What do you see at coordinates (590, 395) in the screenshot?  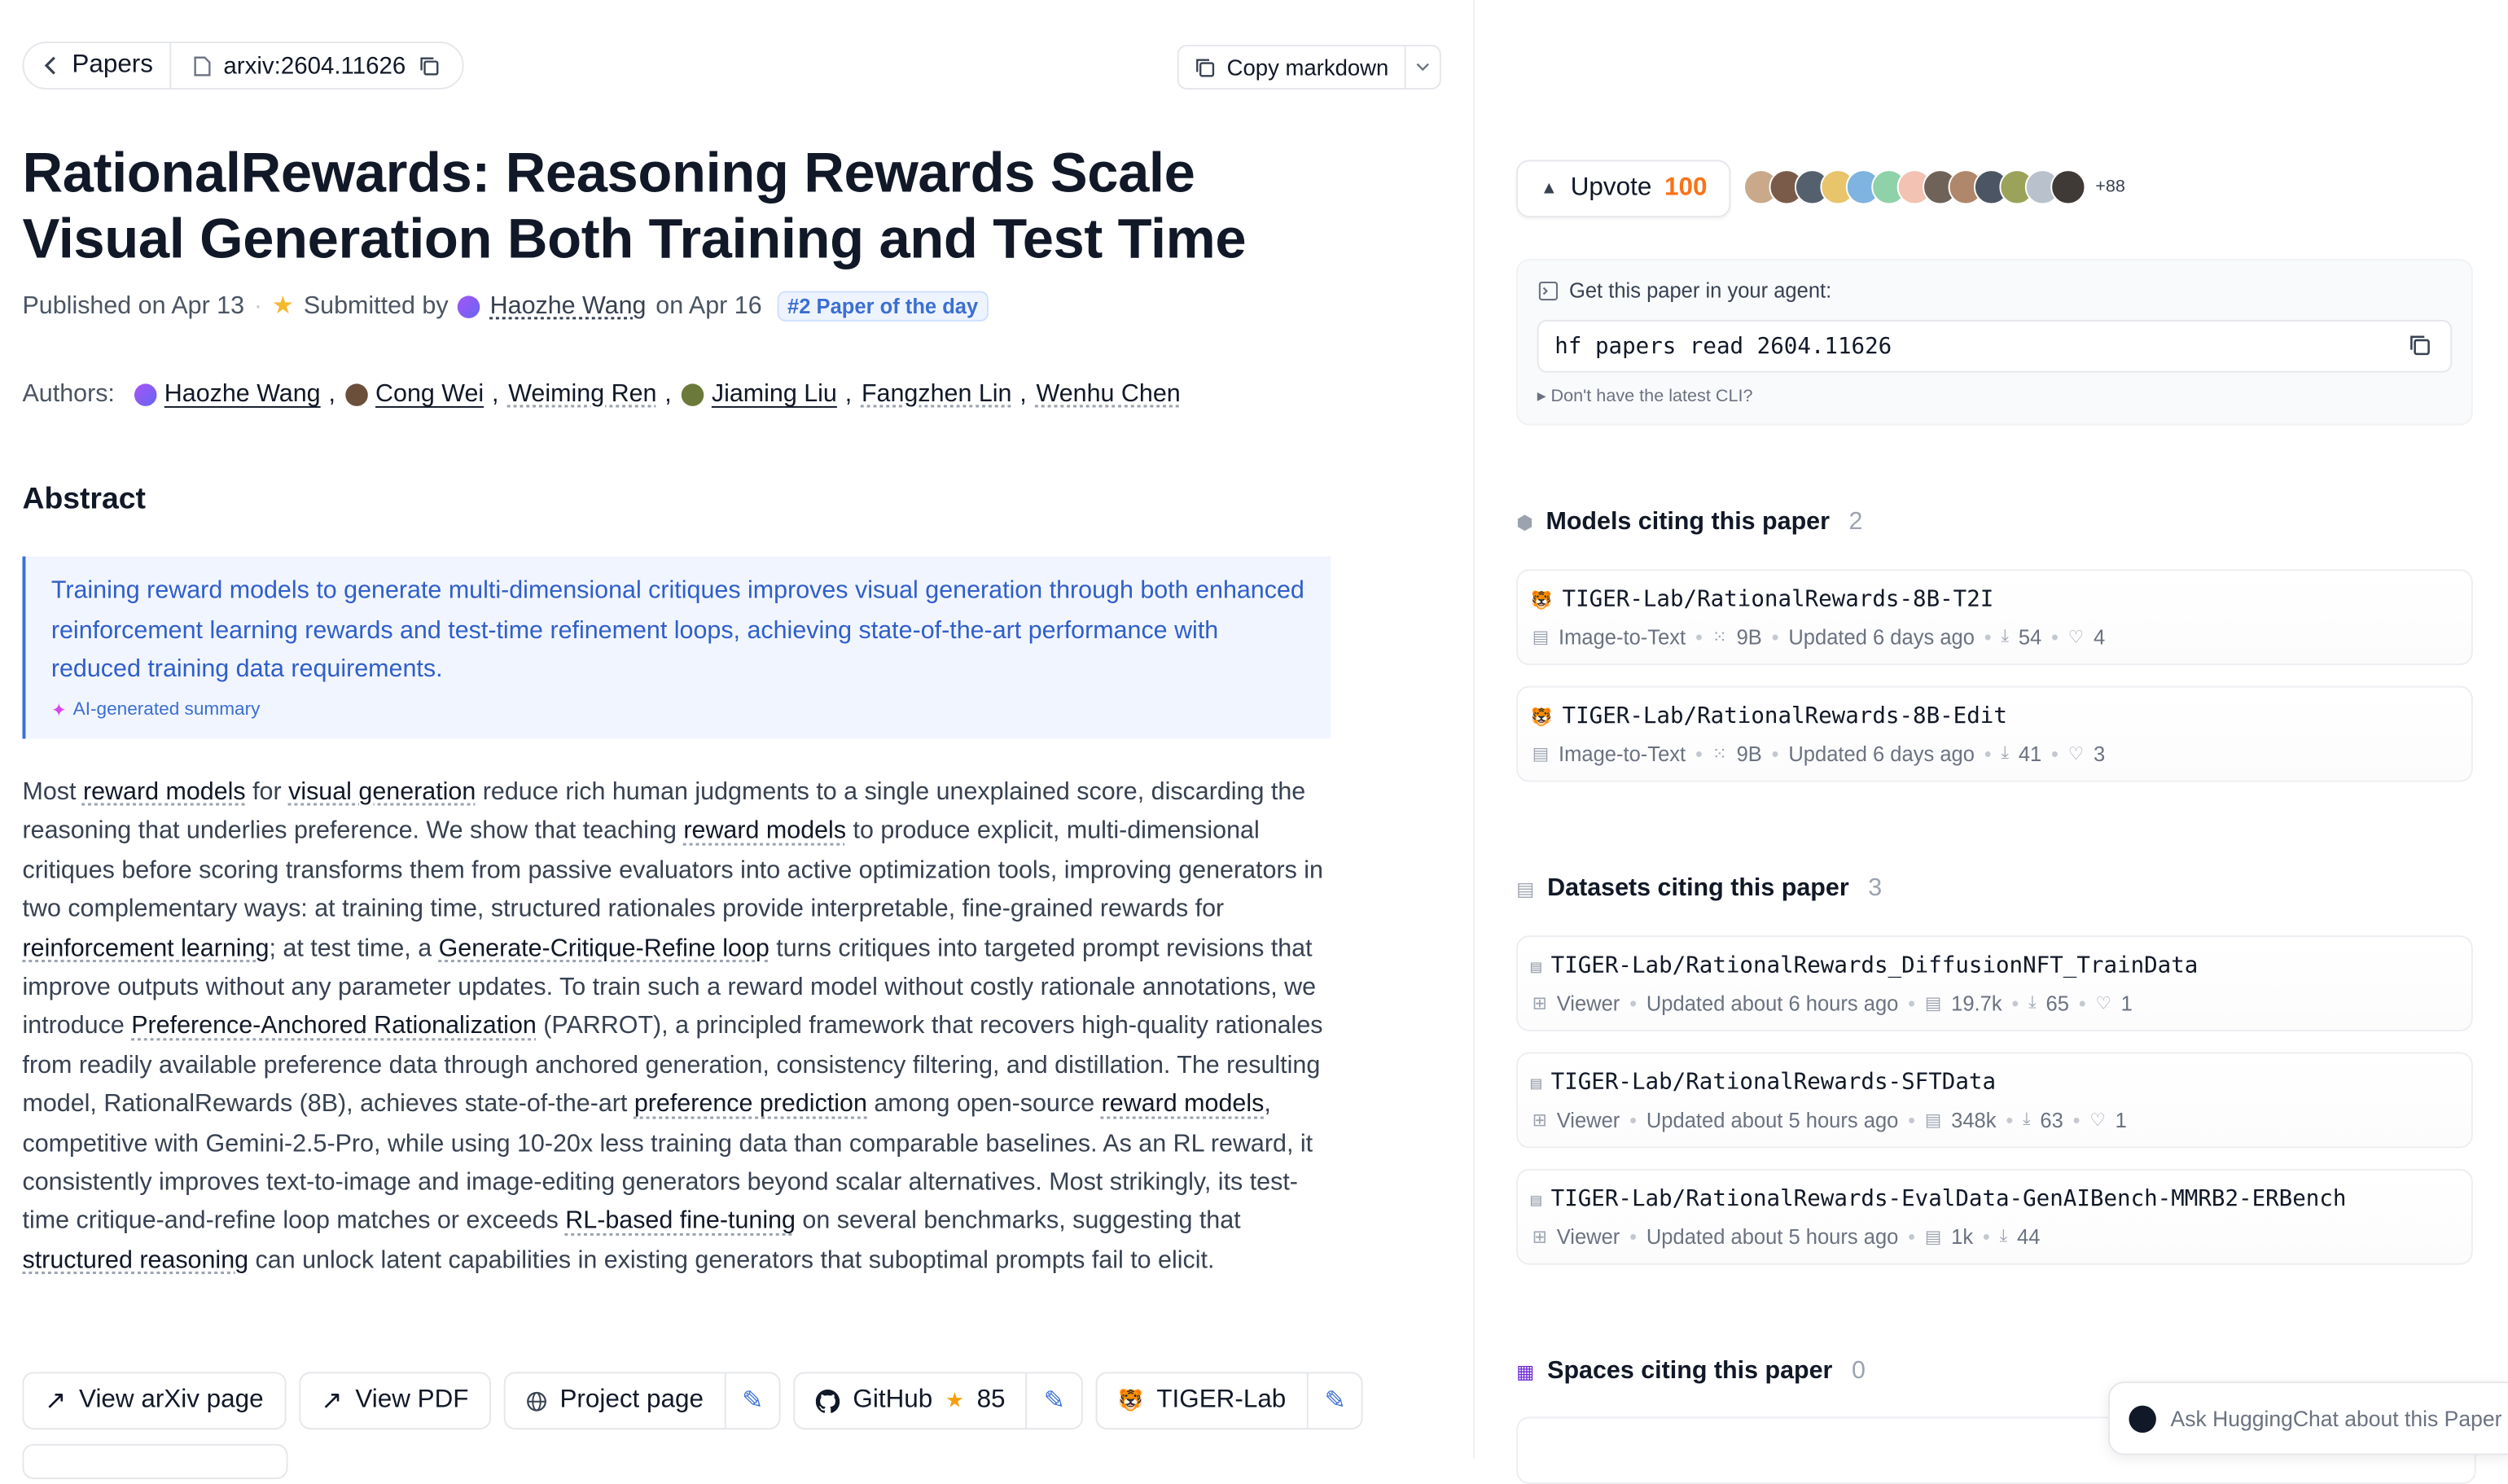 I see `author-link: Weiming Ren,` at bounding box center [590, 395].